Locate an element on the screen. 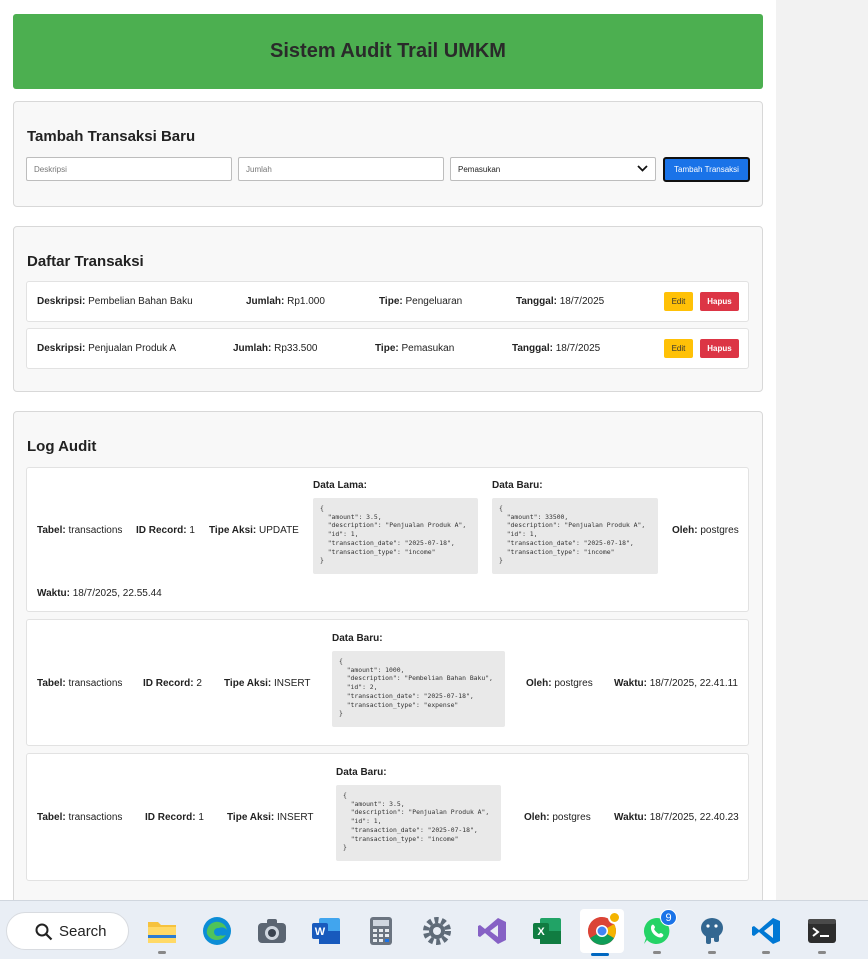 The height and width of the screenshot is (959, 868). add-transaction-button: Tambah Transaksi is located at coordinates (706, 169).